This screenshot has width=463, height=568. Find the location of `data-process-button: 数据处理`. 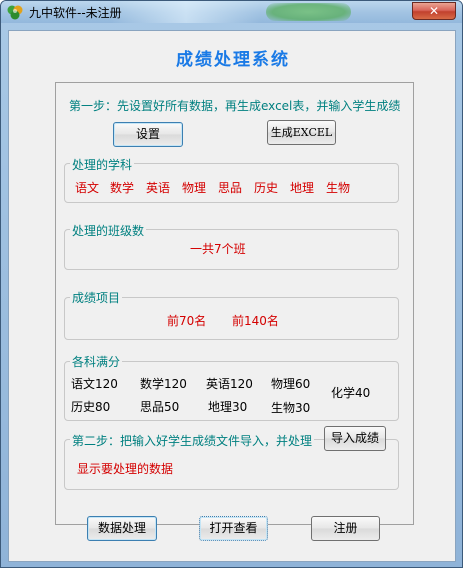

data-process-button: 数据处理 is located at coordinates (122, 528).